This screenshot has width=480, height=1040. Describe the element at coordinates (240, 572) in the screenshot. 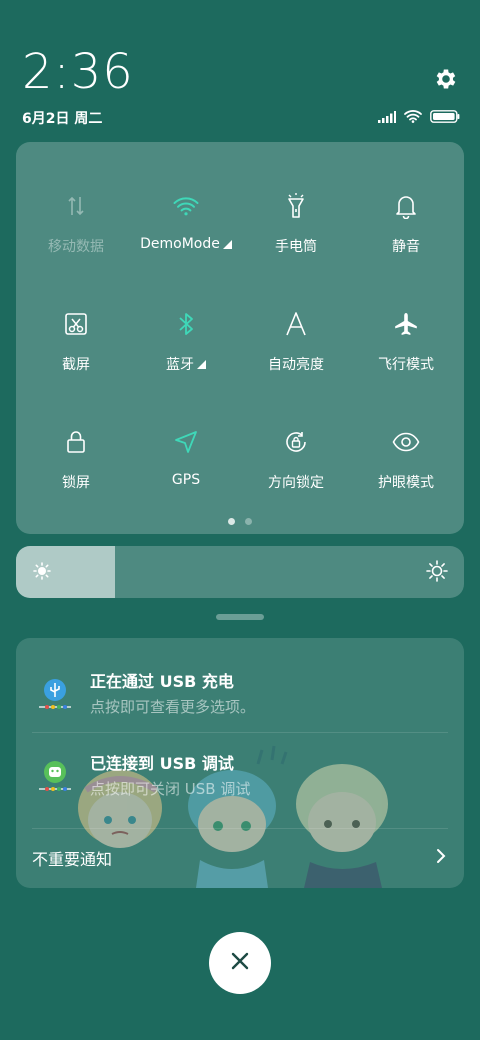

I see `brightness-slider` at that location.